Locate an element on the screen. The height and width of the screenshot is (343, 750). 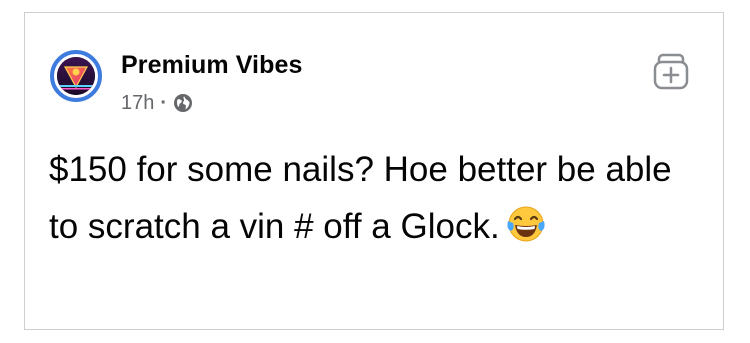
post-meta: 17h · is located at coordinates (157, 103).